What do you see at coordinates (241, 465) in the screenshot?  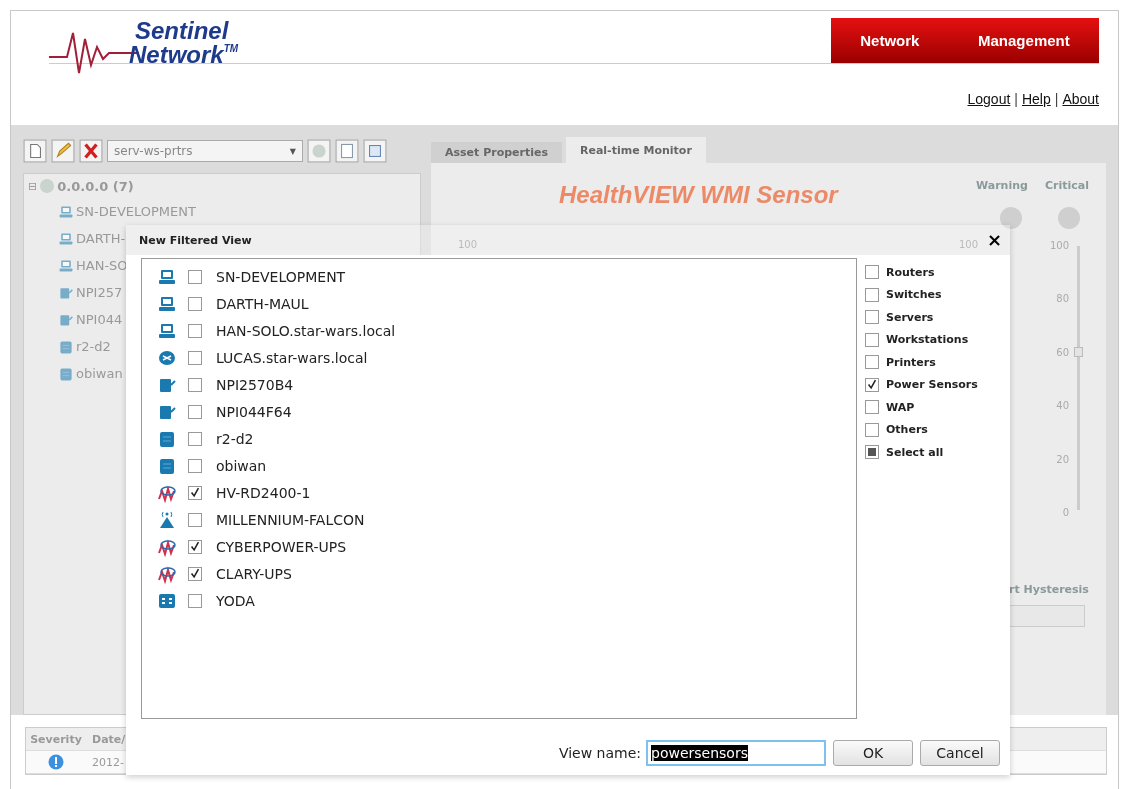 I see `device-name: obiwan` at bounding box center [241, 465].